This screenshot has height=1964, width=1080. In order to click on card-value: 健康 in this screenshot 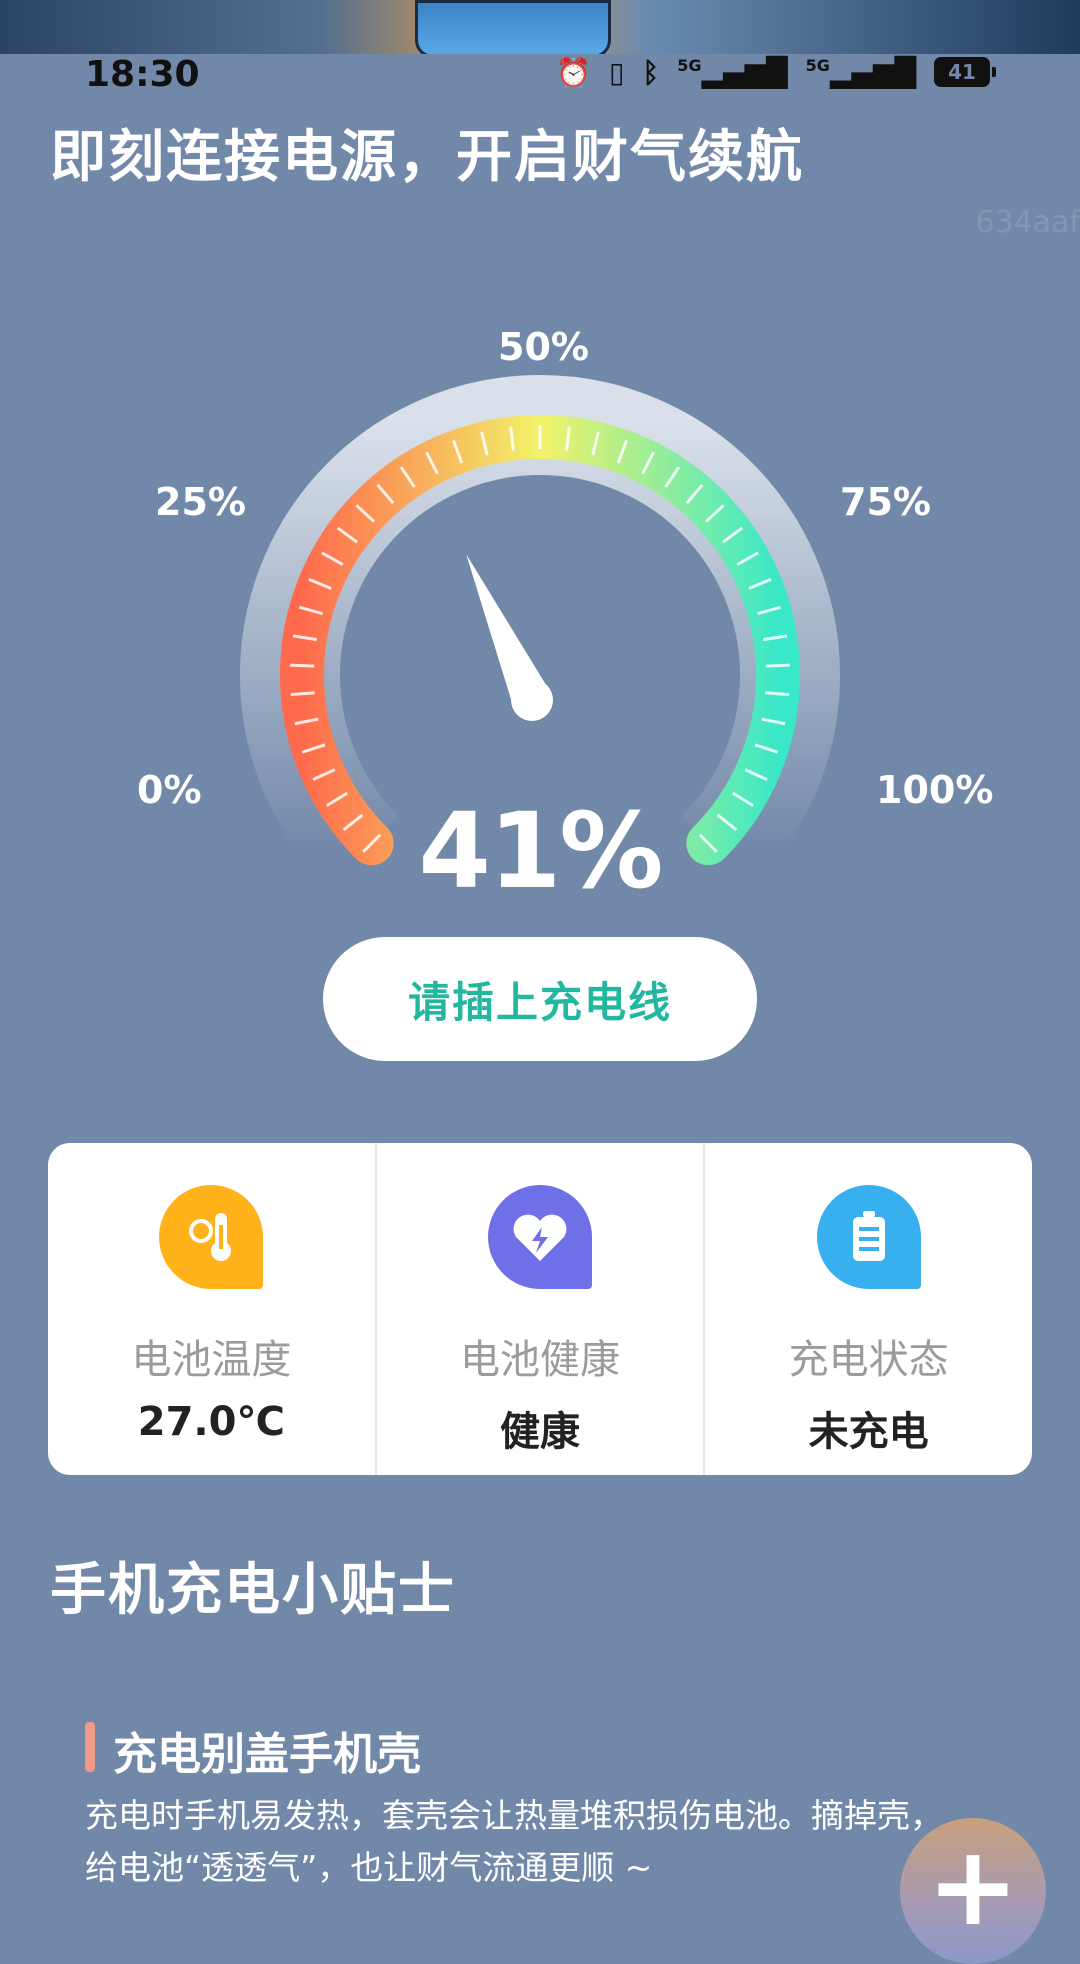, I will do `click(540, 1432)`.